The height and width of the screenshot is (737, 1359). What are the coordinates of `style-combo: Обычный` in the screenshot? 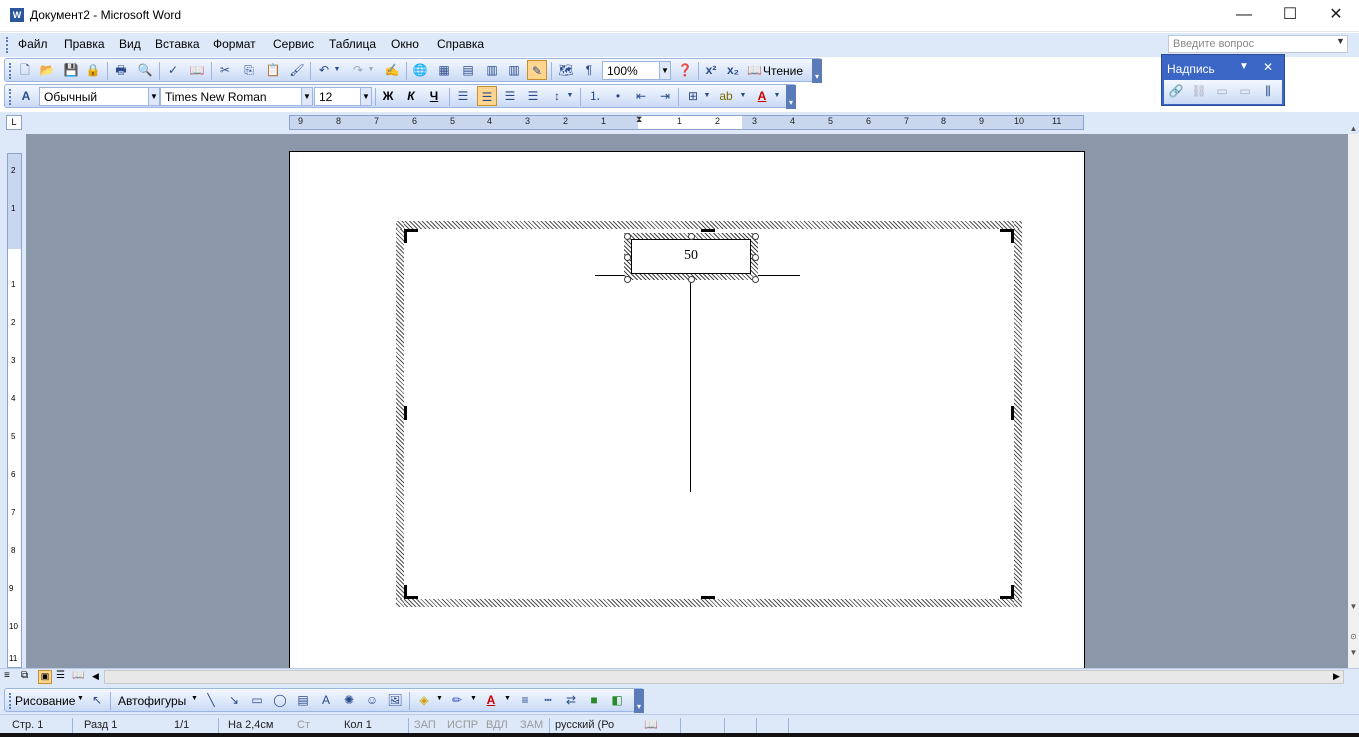 It's located at (94, 96).